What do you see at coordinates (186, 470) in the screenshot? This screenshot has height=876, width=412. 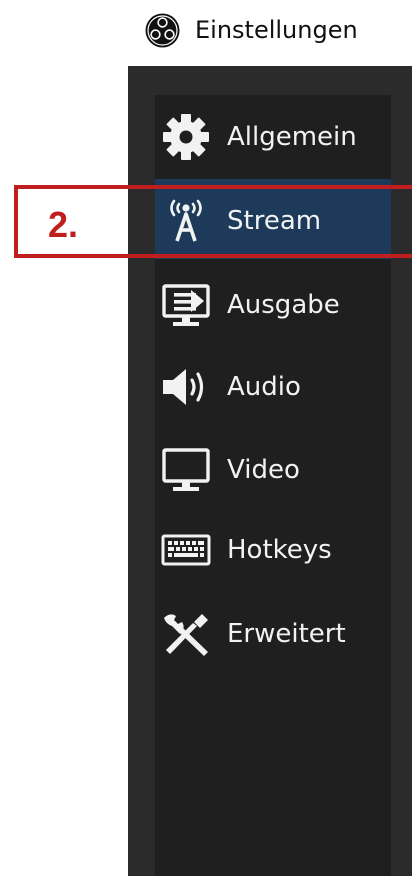 I see `monitor-icon` at bounding box center [186, 470].